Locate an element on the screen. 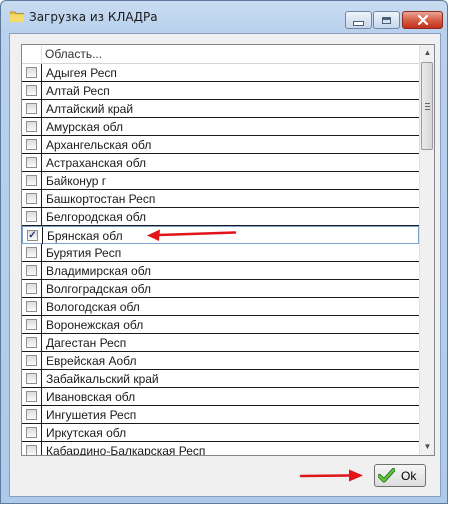 The image size is (450, 506). table-row: Алтай Респ is located at coordinates (220, 91).